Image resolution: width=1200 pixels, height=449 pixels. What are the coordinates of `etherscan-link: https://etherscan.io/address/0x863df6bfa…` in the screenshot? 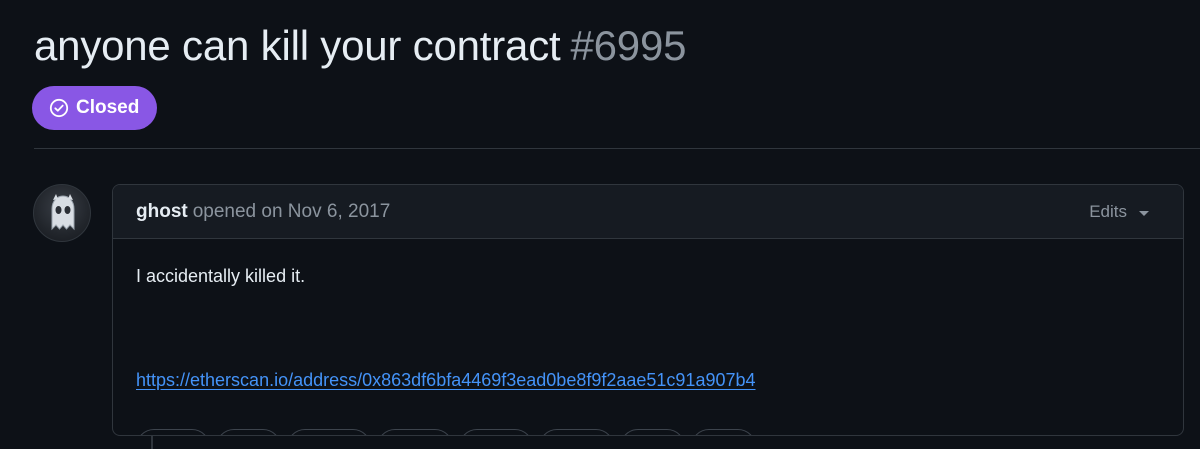 It's located at (446, 380).